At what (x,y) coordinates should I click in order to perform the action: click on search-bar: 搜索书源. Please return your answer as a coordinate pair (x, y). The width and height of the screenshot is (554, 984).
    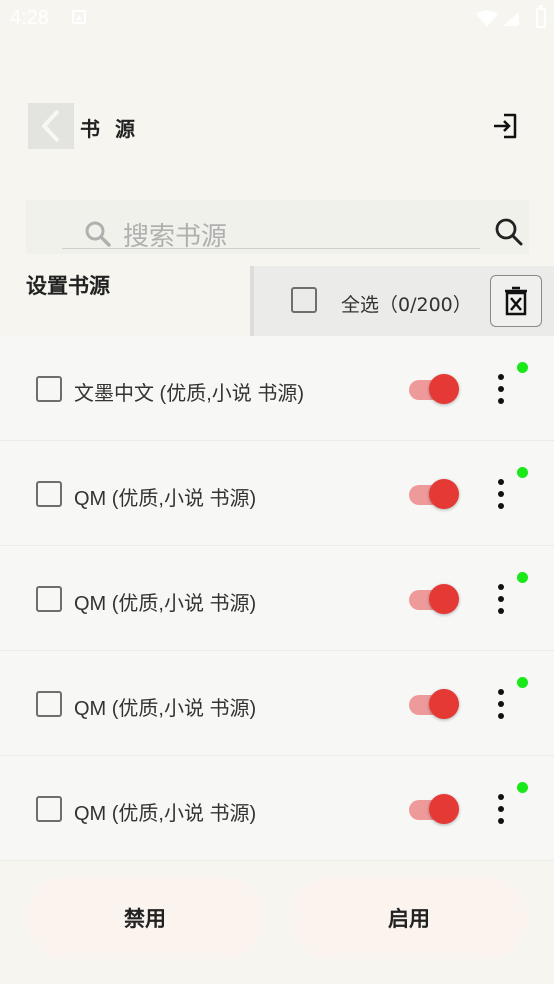
    Looking at the image, I should click on (277, 227).